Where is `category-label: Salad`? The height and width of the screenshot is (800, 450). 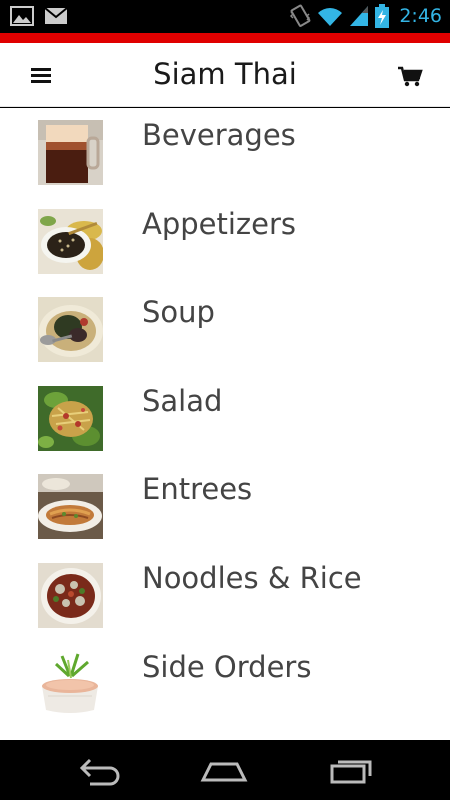
category-label: Salad is located at coordinates (182, 400).